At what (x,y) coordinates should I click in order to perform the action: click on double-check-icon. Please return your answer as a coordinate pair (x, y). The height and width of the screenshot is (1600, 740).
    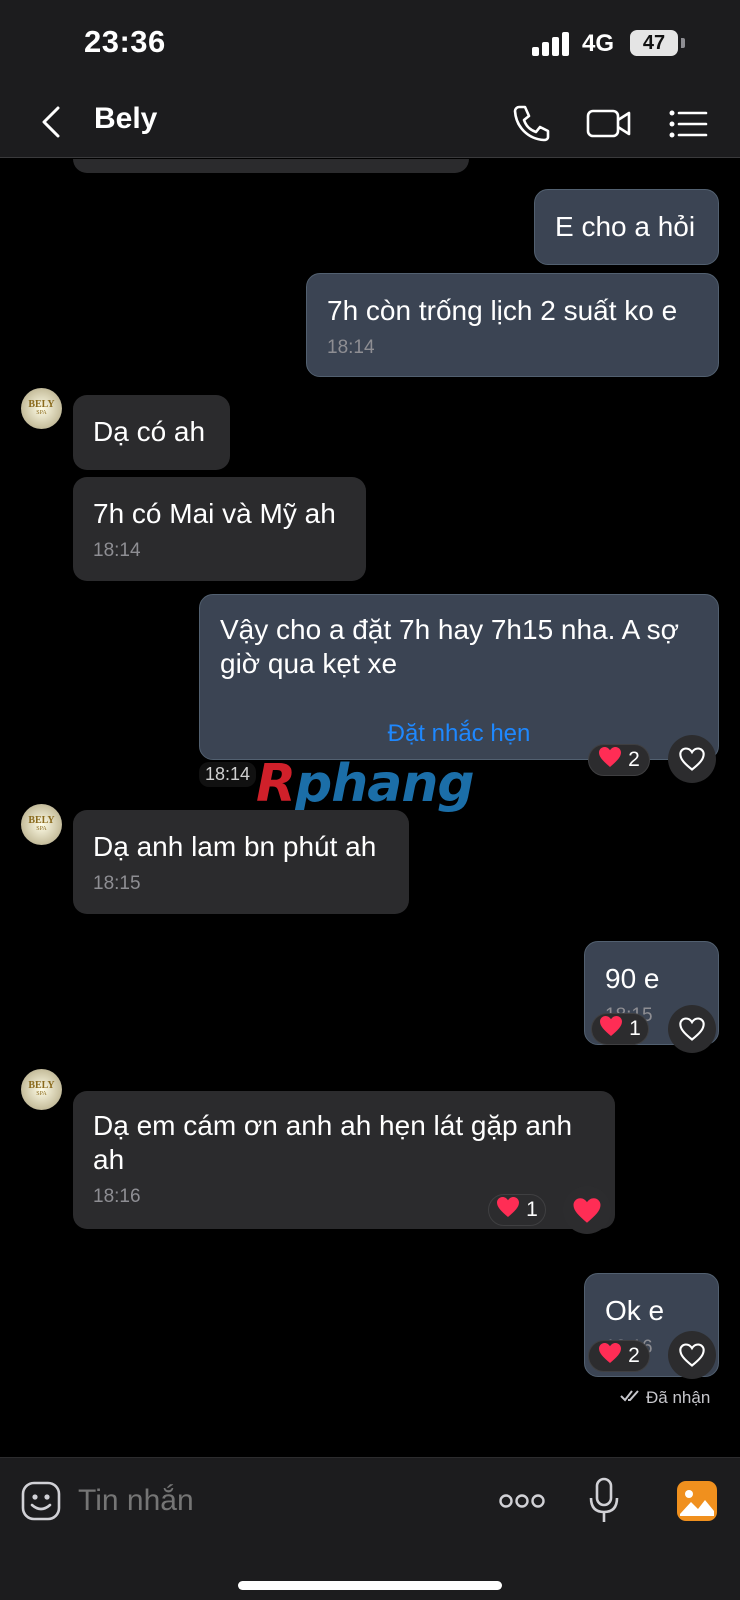
    Looking at the image, I should click on (631, 1398).